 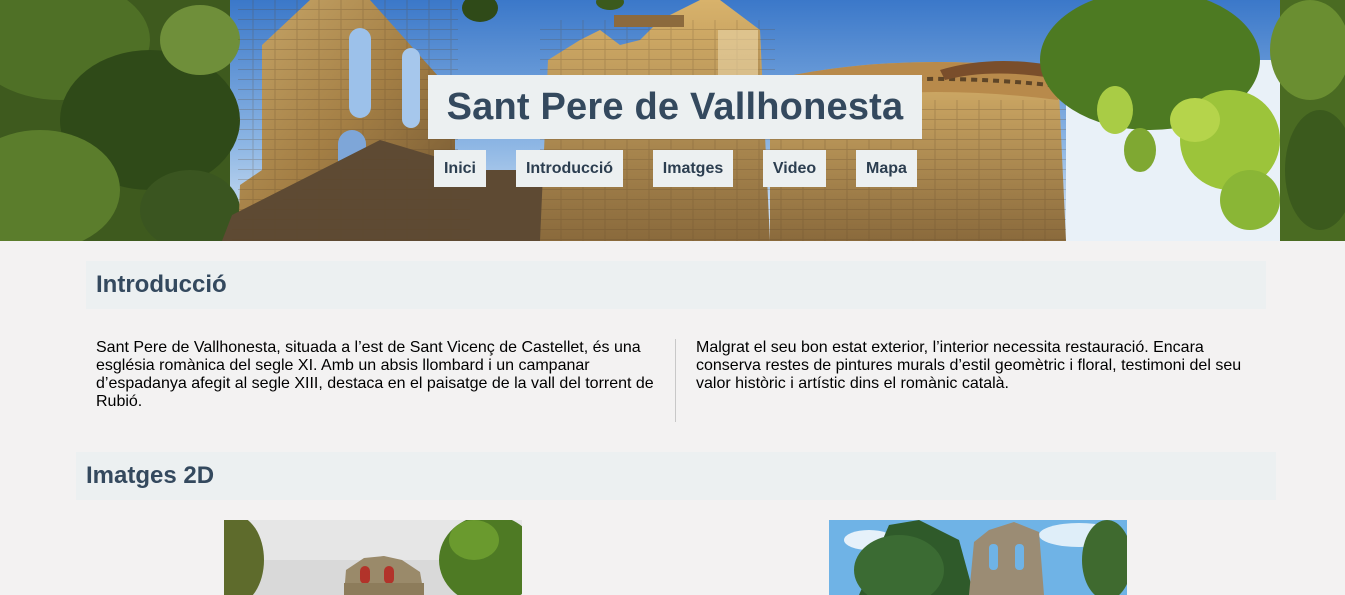 I want to click on column-divider, so click(x=675, y=380).